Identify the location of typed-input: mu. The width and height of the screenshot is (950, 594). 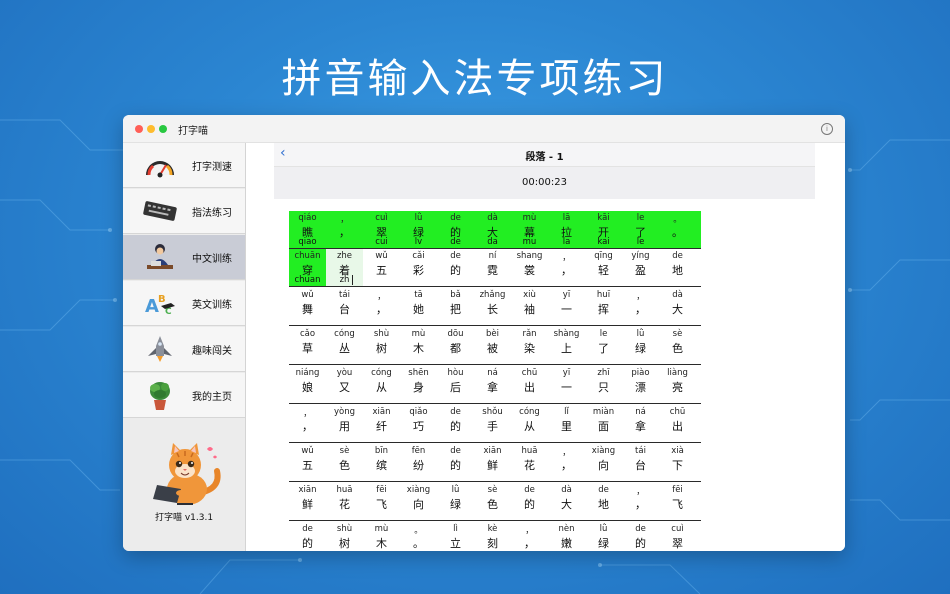
(529, 242).